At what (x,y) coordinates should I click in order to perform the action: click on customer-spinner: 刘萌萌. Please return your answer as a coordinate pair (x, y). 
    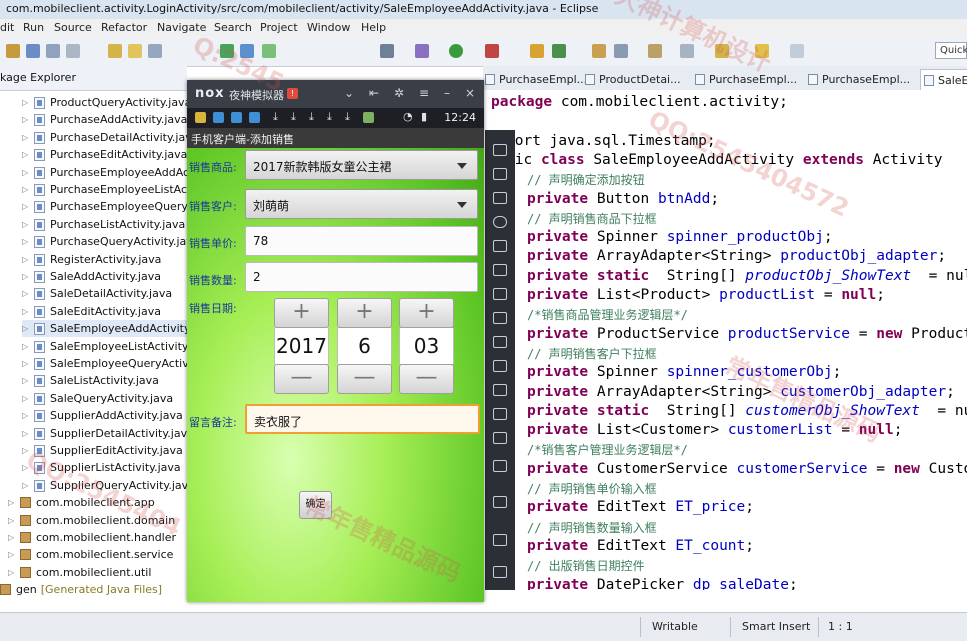
    Looking at the image, I should click on (361, 204).